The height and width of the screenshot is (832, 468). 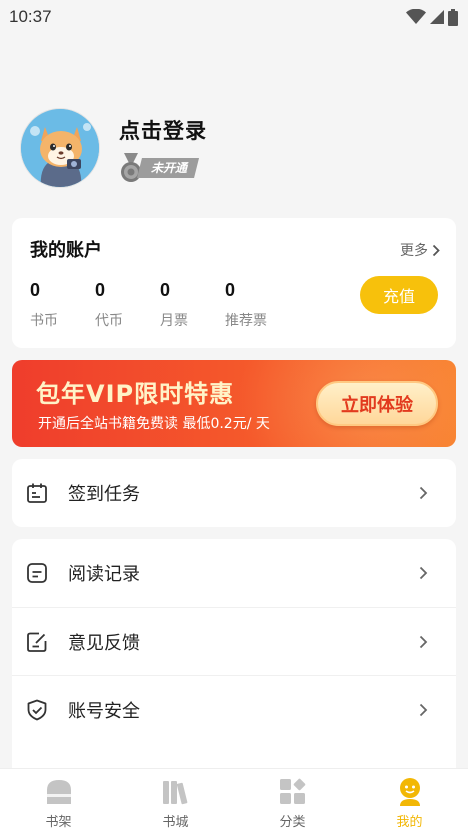 I want to click on banner-subtitle: 开通后全站书籍免费读 最低0.2元/ 天, so click(x=154, y=424).